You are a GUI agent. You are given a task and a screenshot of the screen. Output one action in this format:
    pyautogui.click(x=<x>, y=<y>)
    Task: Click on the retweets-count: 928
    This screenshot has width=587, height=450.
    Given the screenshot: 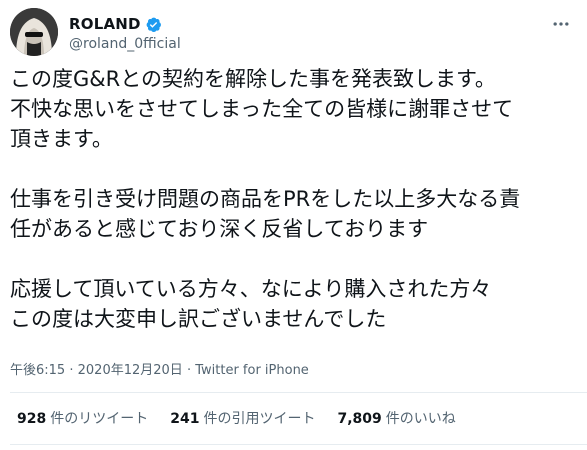 What is the action you would take?
    pyautogui.click(x=32, y=419)
    